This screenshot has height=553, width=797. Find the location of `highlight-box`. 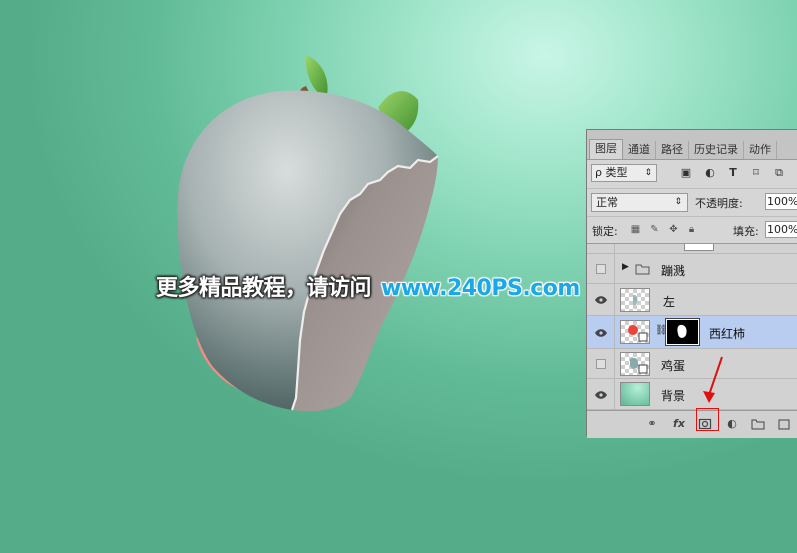

highlight-box is located at coordinates (707, 419).